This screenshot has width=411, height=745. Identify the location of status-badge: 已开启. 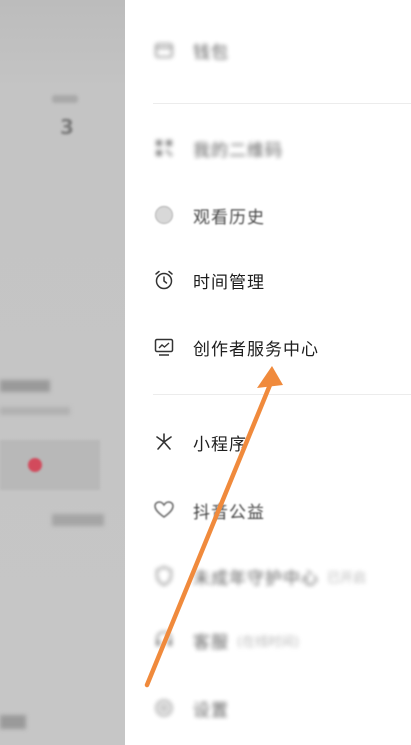
(347, 578).